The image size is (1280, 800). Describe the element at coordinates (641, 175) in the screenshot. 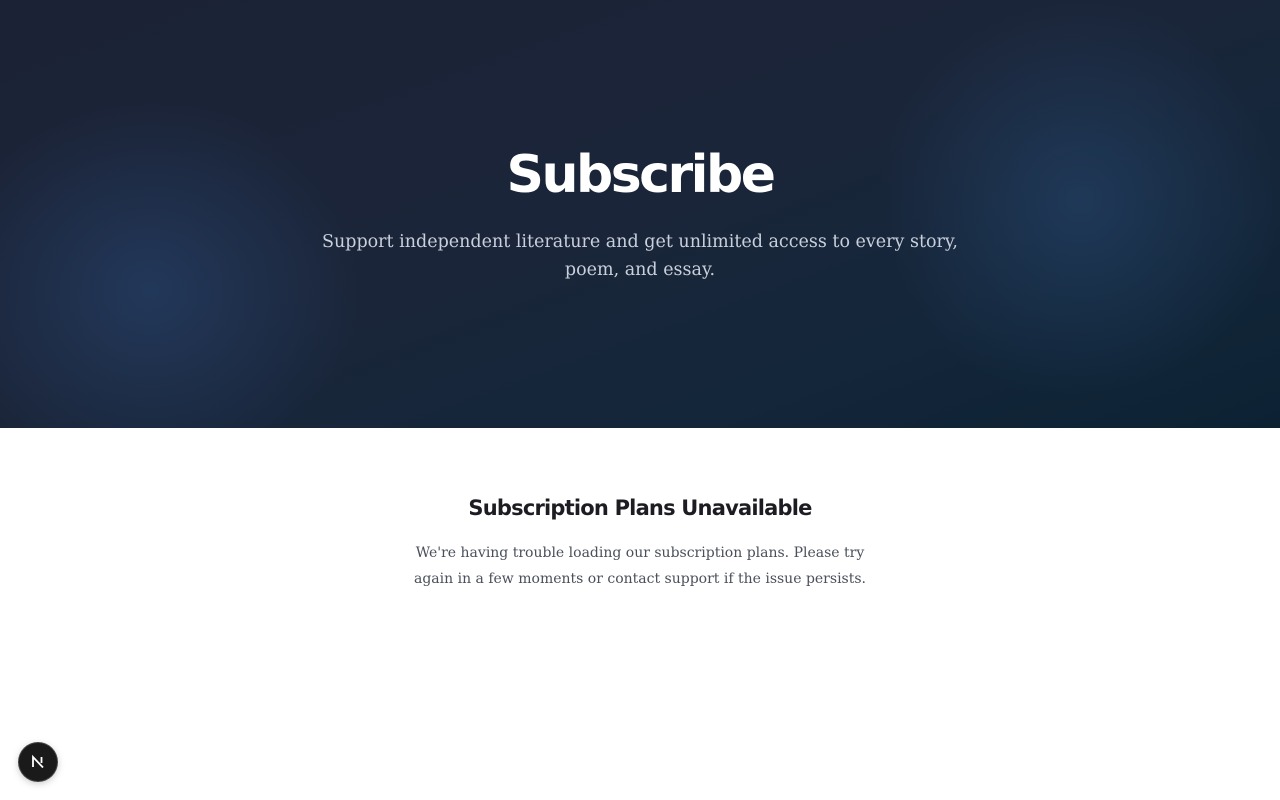

I see `page-title: Subscribe` at that location.